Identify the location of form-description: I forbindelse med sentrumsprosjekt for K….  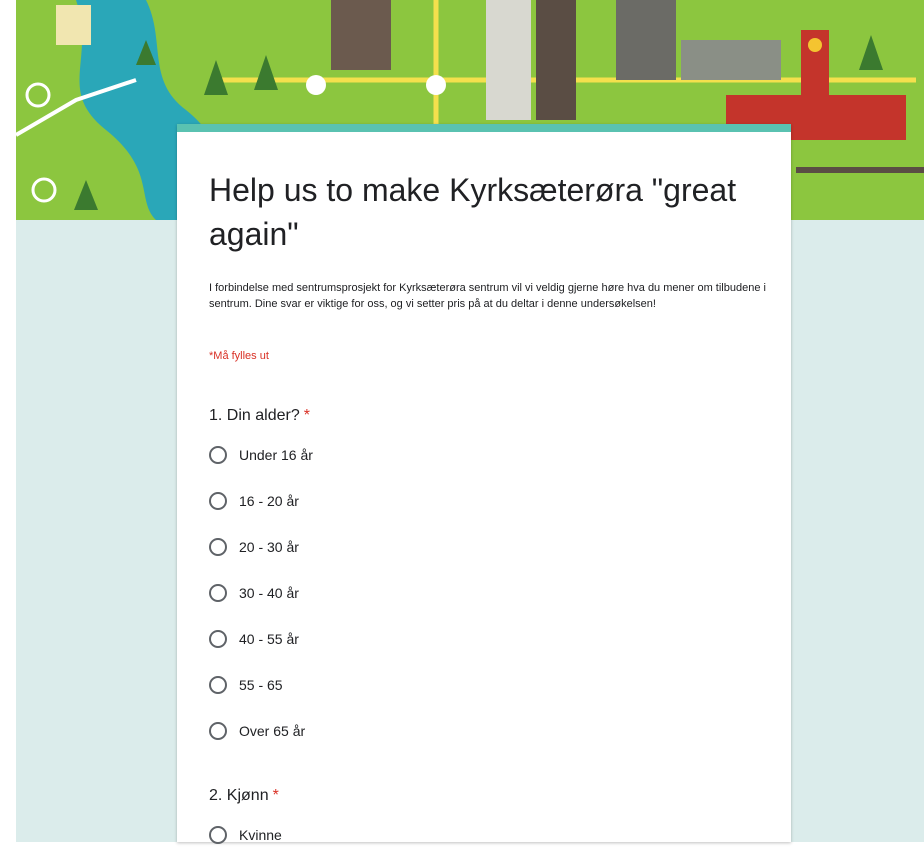
(487, 296).